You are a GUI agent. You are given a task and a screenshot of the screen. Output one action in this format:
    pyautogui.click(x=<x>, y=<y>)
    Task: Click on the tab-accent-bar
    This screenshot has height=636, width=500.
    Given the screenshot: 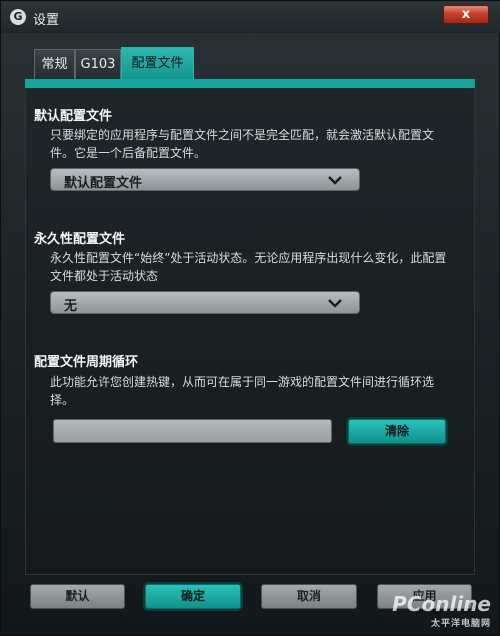 What is the action you would take?
    pyautogui.click(x=250, y=83)
    